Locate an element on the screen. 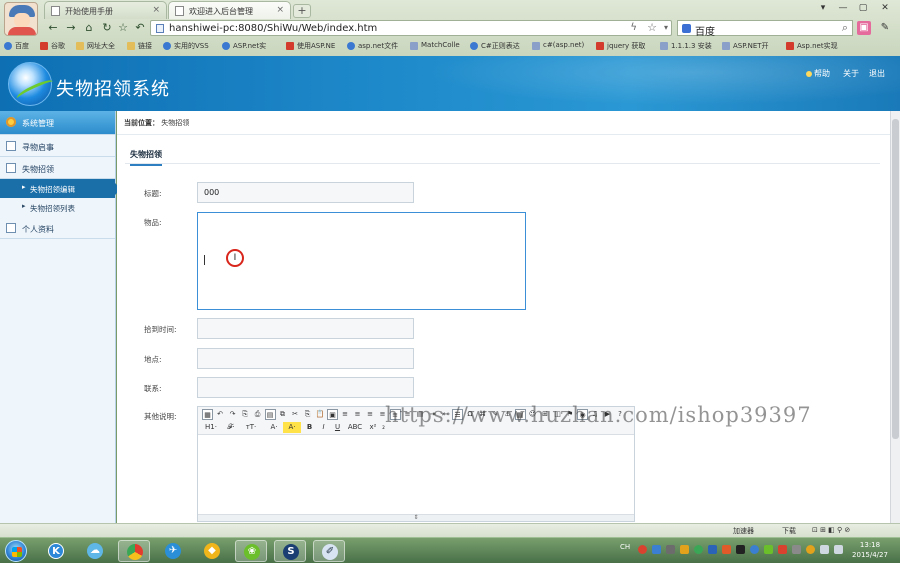 The image size is (900, 563). sidebar-item-lost-notice: 寻物启事 is located at coordinates (57, 146).